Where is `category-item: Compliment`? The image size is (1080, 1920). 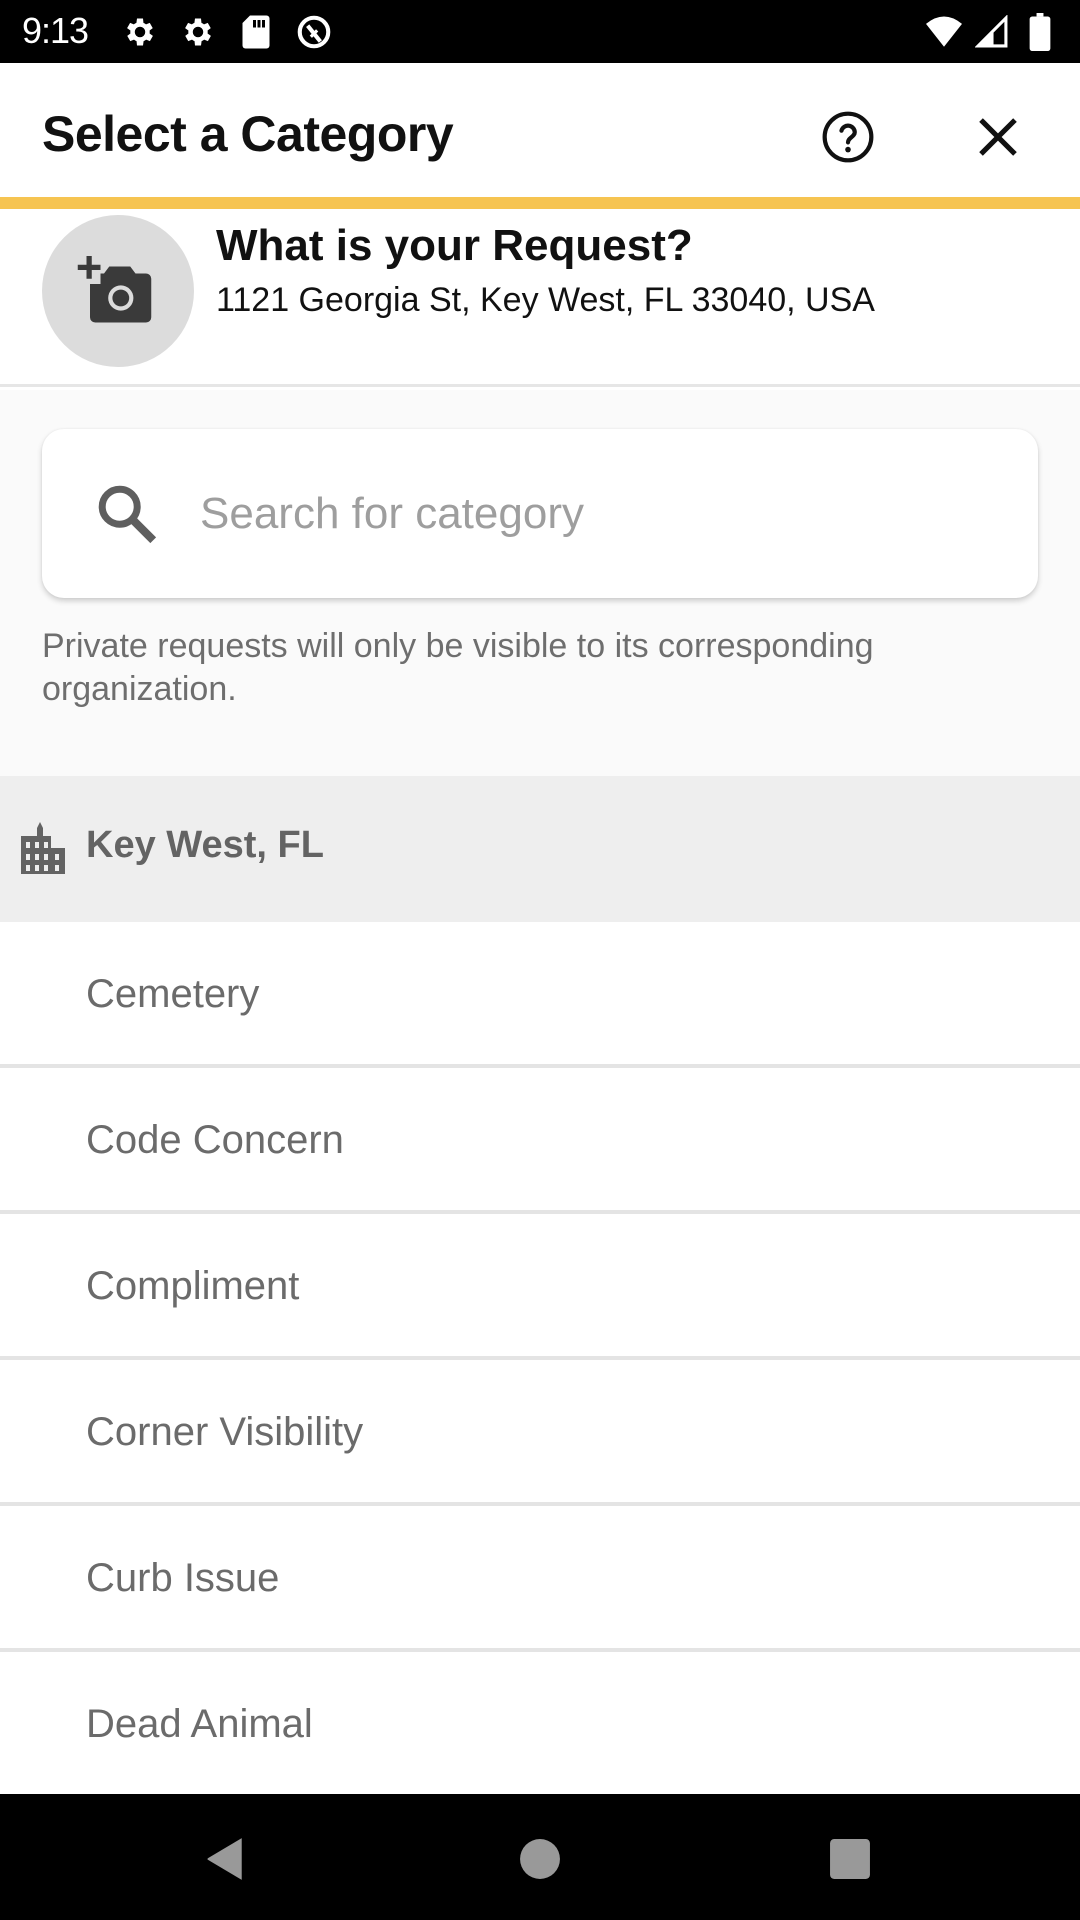
category-item: Compliment is located at coordinates (540, 1287).